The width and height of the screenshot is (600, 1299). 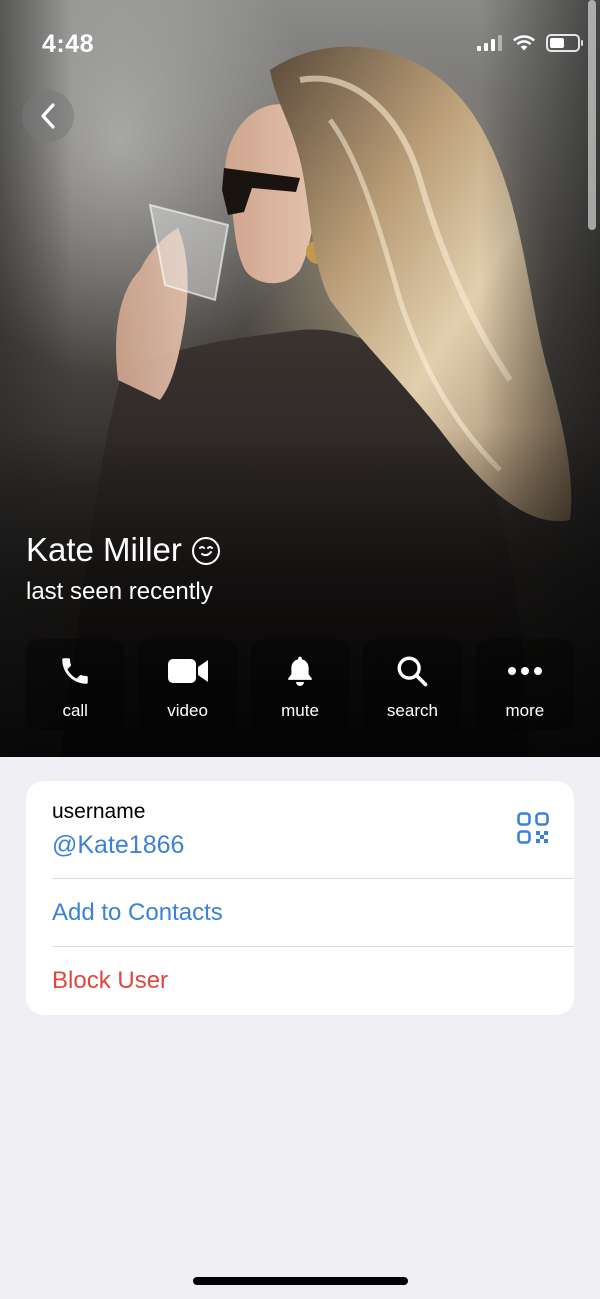 What do you see at coordinates (118, 845) in the screenshot?
I see `username-value: @Kate1866` at bounding box center [118, 845].